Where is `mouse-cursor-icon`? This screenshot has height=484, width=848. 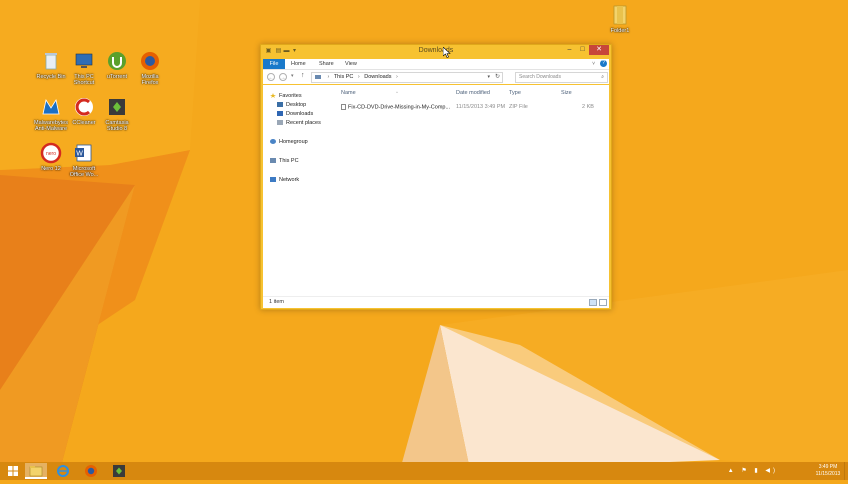 mouse-cursor-icon is located at coordinates (447, 52).